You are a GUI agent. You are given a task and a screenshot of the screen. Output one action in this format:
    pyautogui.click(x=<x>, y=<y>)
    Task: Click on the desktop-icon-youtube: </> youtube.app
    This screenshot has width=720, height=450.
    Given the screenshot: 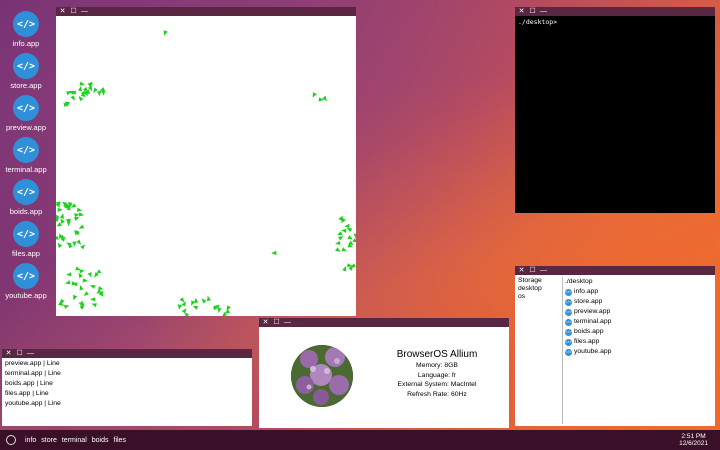 What is the action you would take?
    pyautogui.click(x=26, y=281)
    